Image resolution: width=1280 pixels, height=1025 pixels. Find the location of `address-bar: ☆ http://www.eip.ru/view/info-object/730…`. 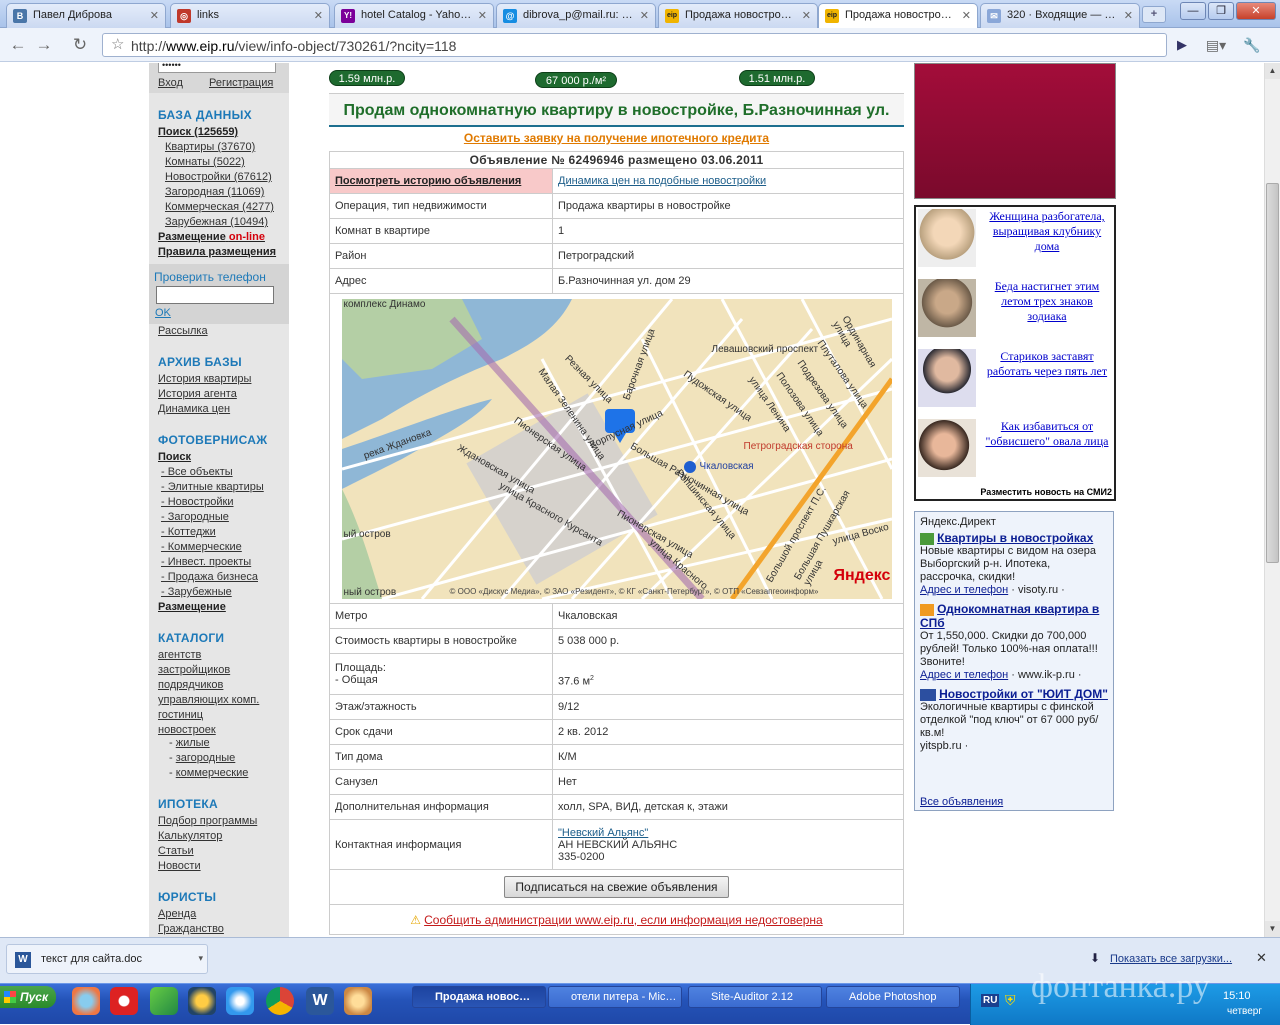

address-bar: ☆ http://www.eip.ru/view/info-object/730… is located at coordinates (634, 45).